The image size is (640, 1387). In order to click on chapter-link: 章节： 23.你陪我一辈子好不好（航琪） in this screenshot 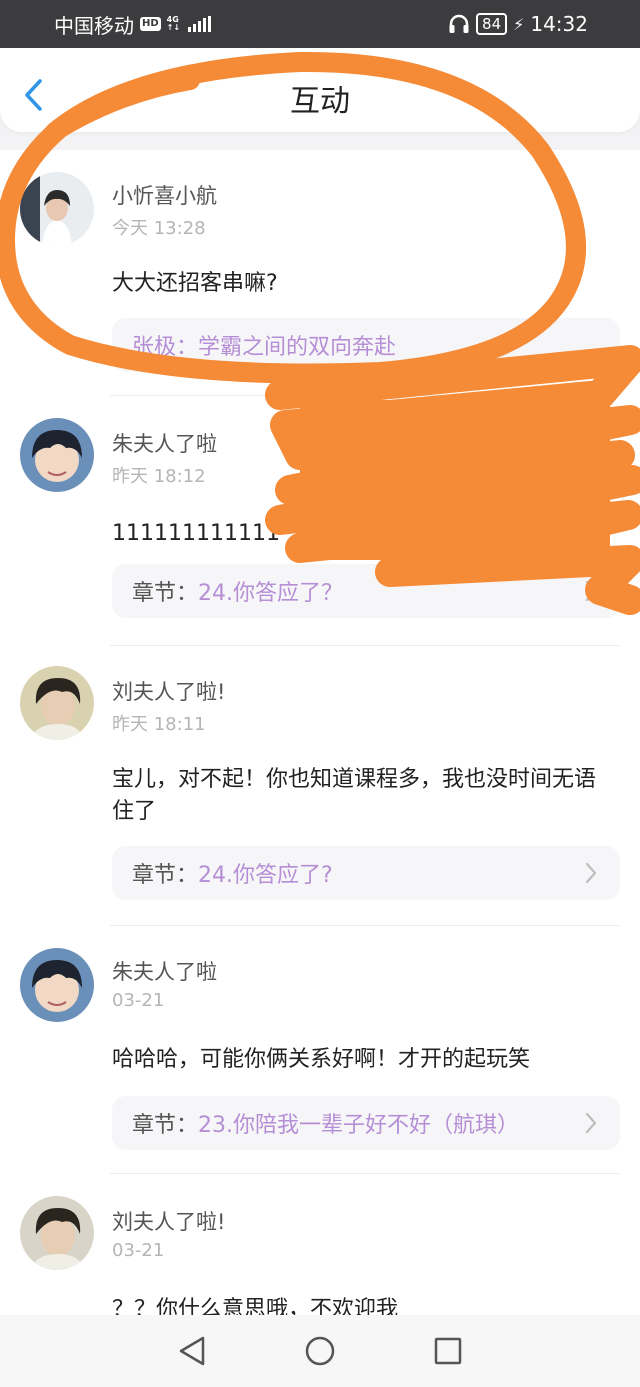, I will do `click(366, 1123)`.